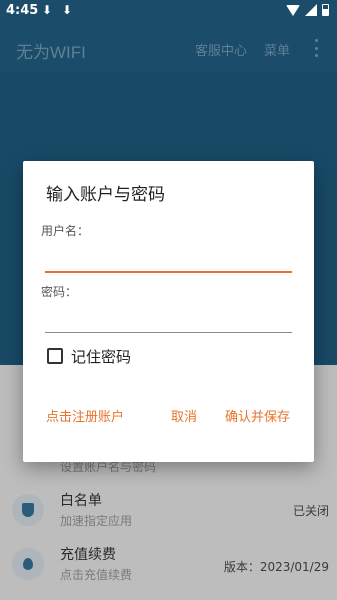 The image size is (337, 600). Describe the element at coordinates (316, 48) in the screenshot. I see `more-options-icon` at that location.